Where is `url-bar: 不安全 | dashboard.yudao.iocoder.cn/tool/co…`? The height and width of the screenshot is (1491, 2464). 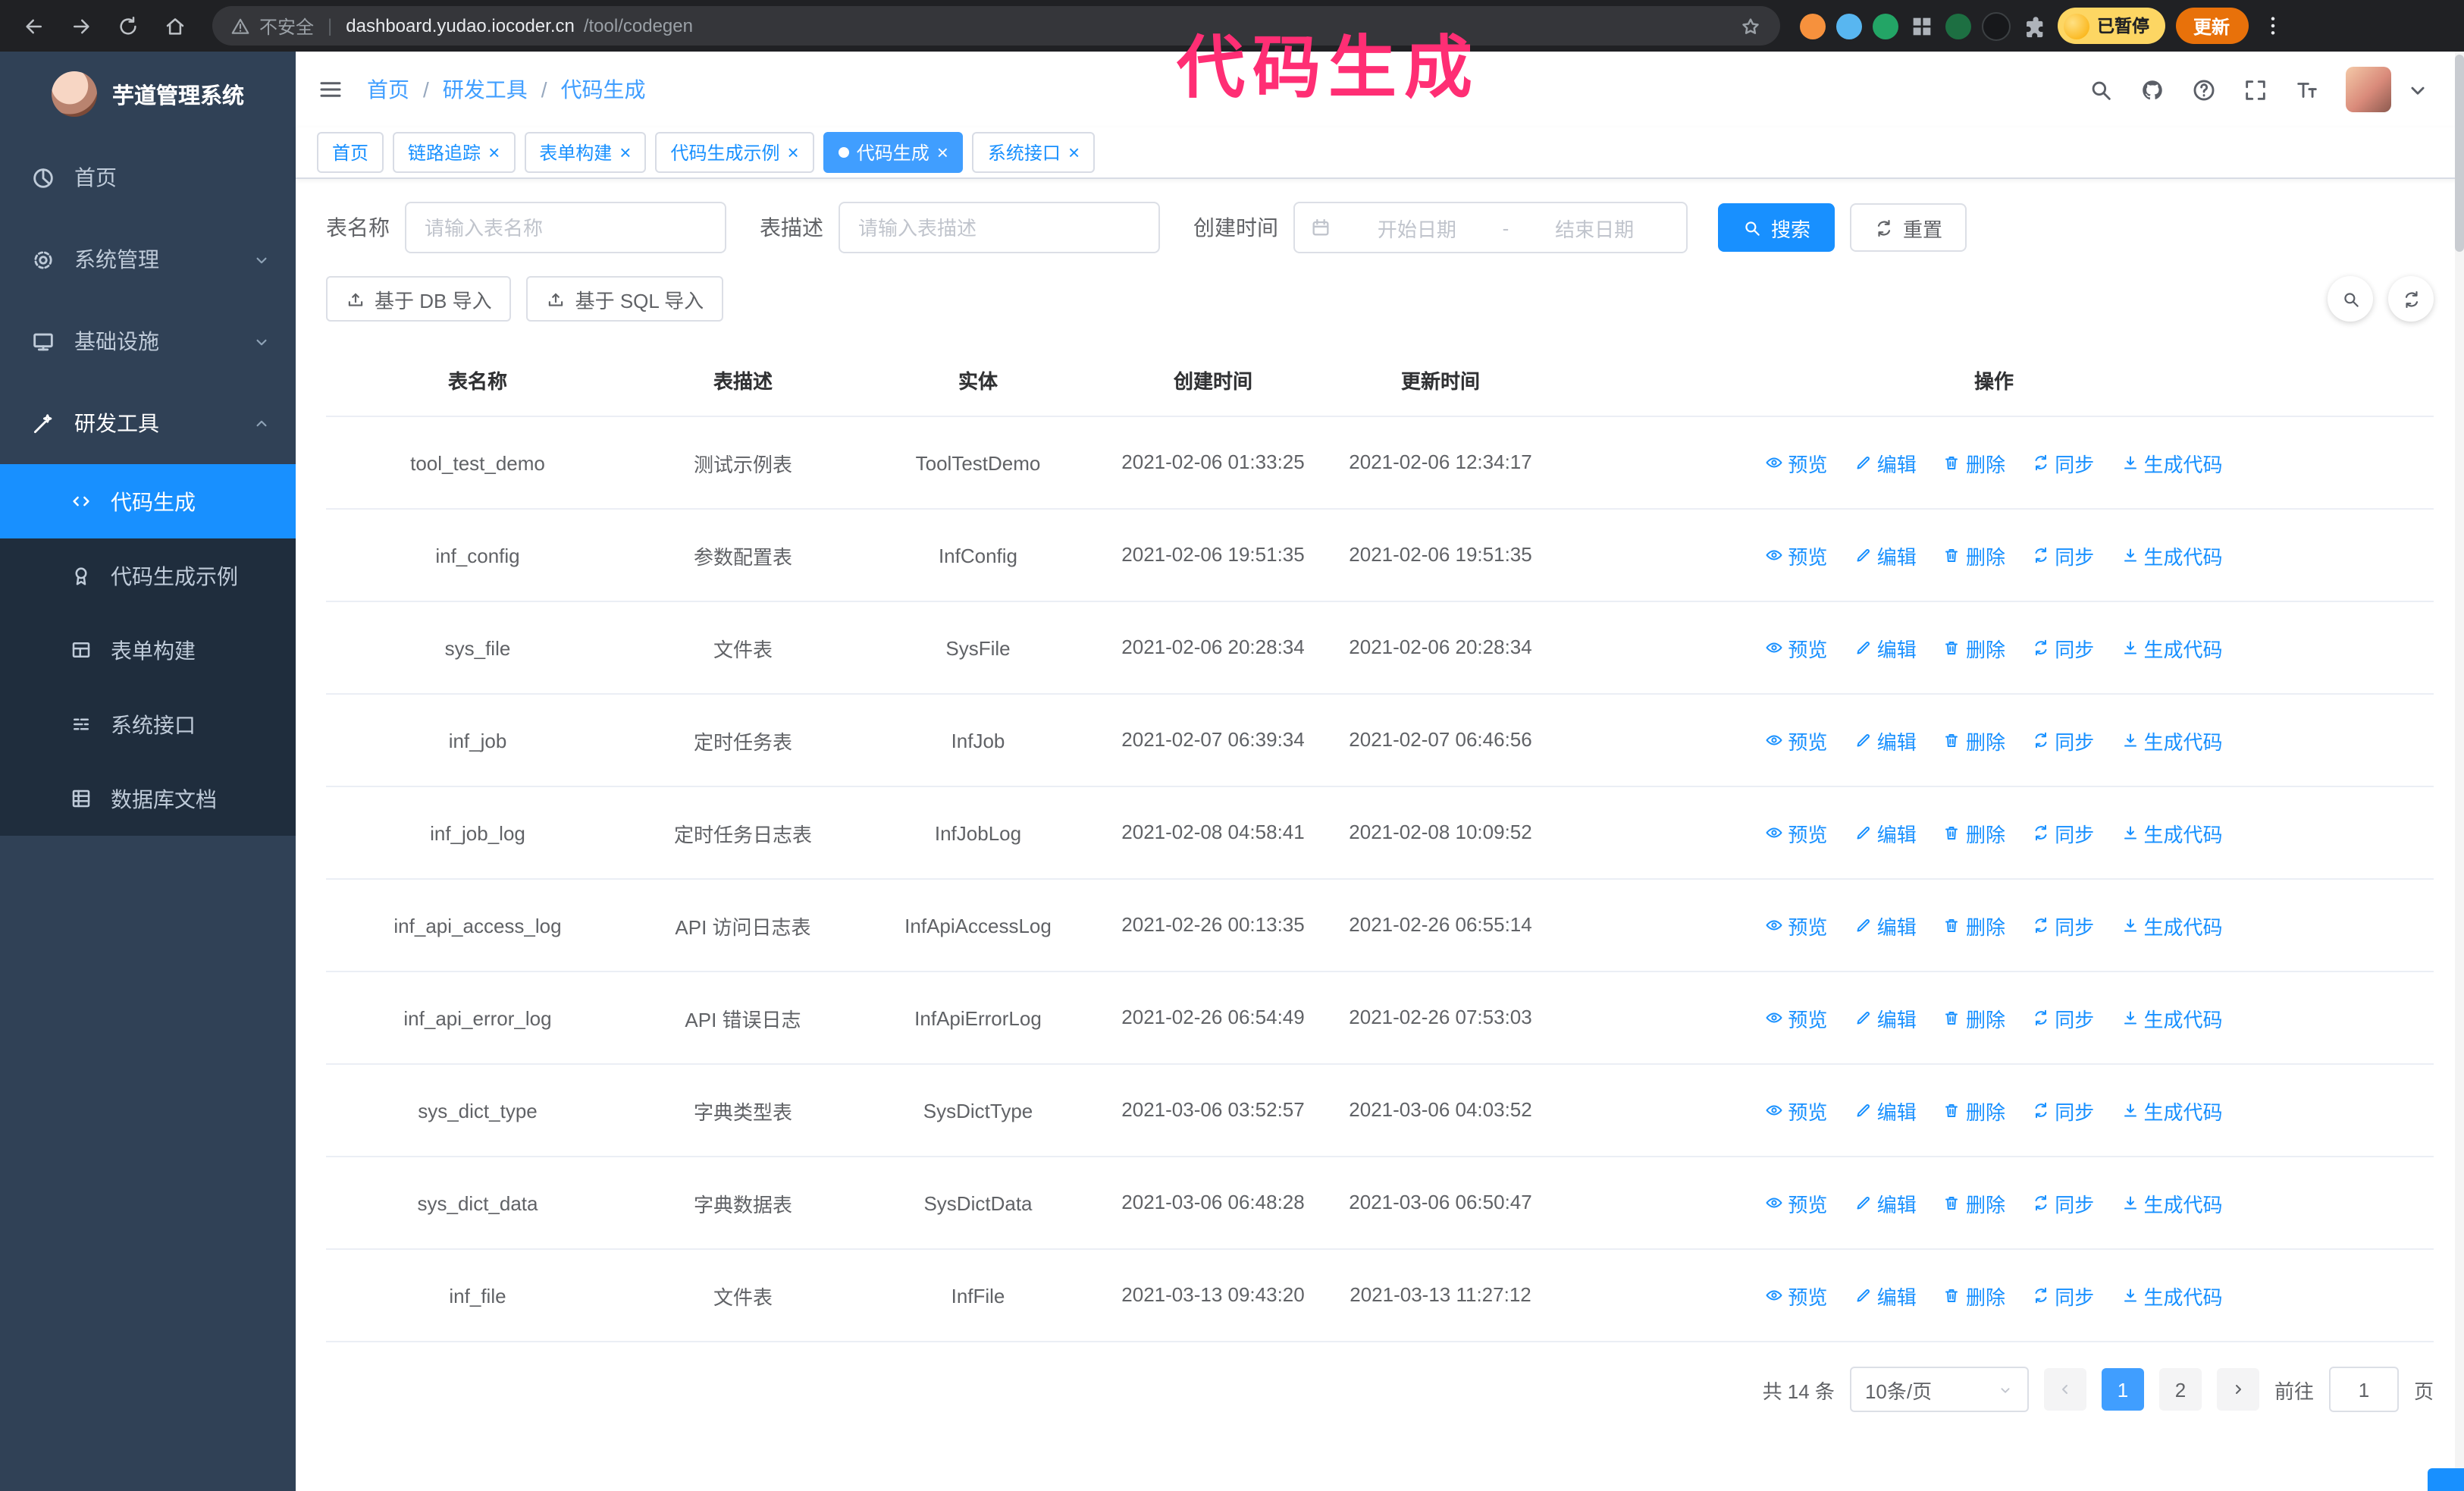
url-bar: 不安全 | dashboard.yudao.iocoder.cn/tool/co… is located at coordinates (996, 26).